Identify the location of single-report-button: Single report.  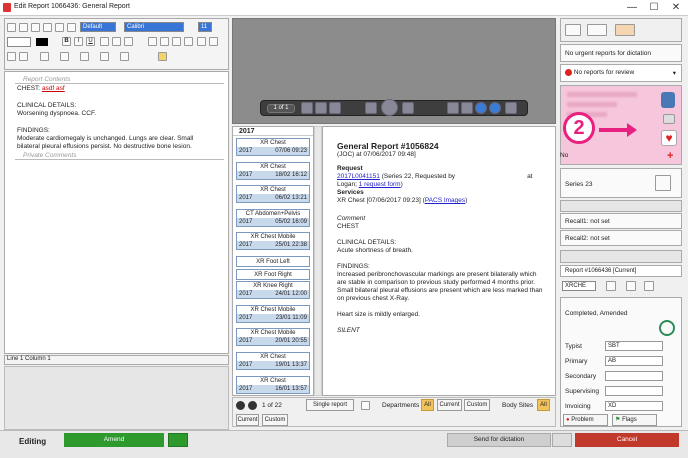
(330, 405).